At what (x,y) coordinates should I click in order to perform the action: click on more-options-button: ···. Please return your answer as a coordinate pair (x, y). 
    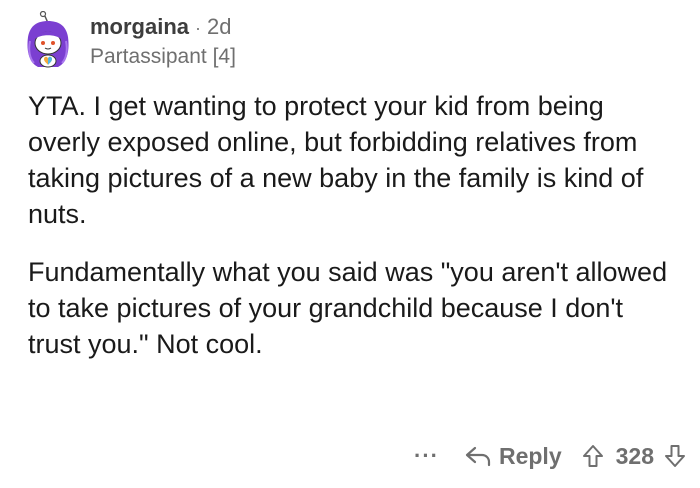
    Looking at the image, I should click on (426, 456).